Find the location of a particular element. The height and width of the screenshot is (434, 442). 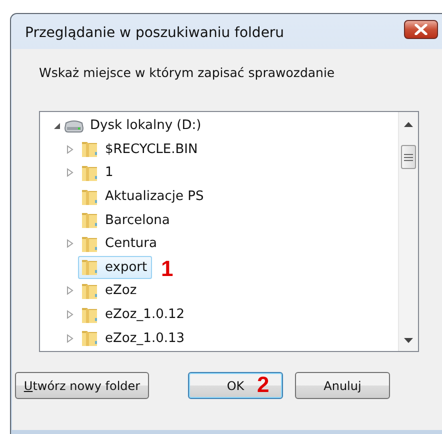

drive-icon is located at coordinates (74, 125).